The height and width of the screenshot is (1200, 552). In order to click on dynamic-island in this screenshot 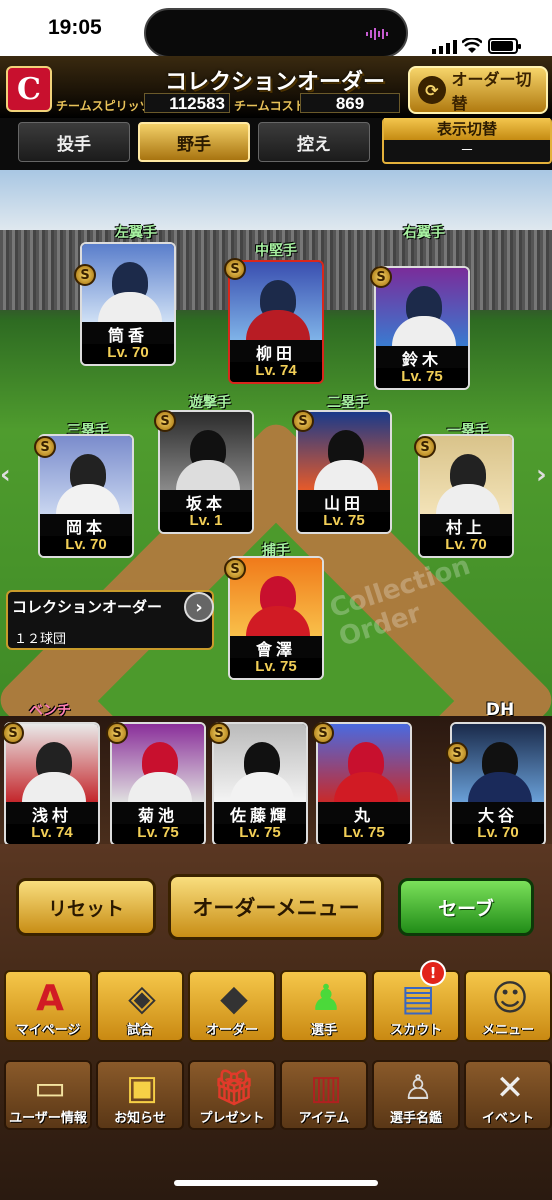, I will do `click(276, 33)`.